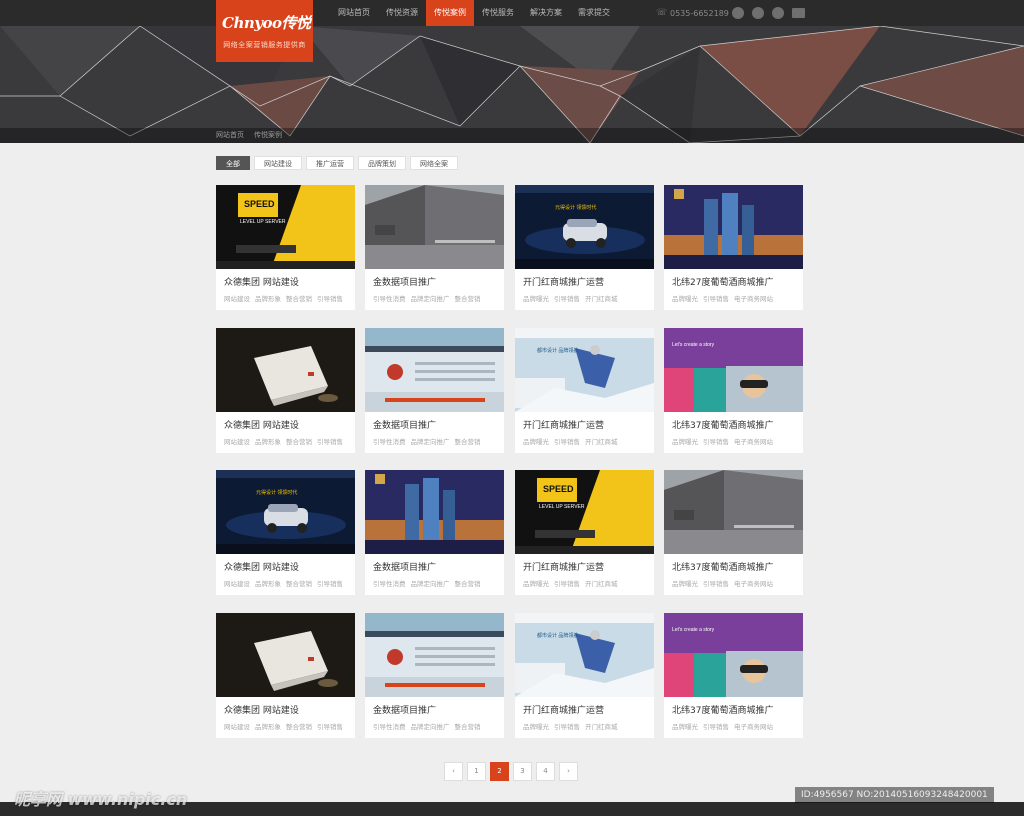 This screenshot has width=1024, height=816. I want to click on mail-icon, so click(798, 13).